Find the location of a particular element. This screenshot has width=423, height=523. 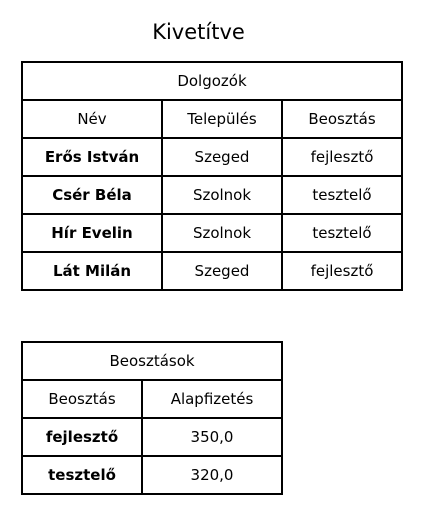

table-row: Hír Evelin Szolnok tesztelő is located at coordinates (212, 233).